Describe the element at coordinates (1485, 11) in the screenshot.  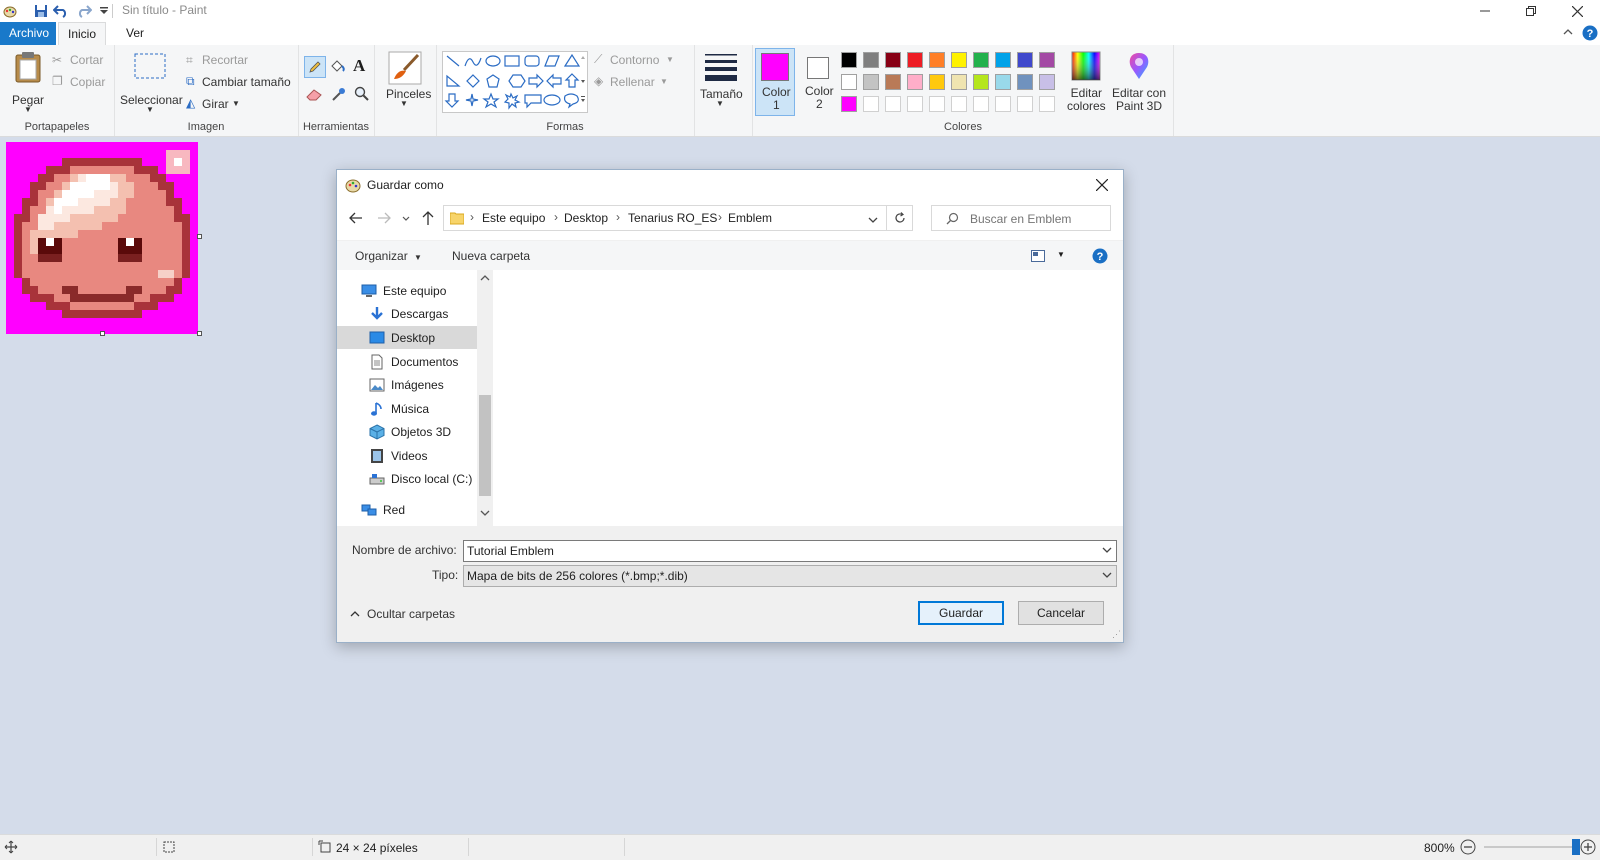
I see `minimize-button` at that location.